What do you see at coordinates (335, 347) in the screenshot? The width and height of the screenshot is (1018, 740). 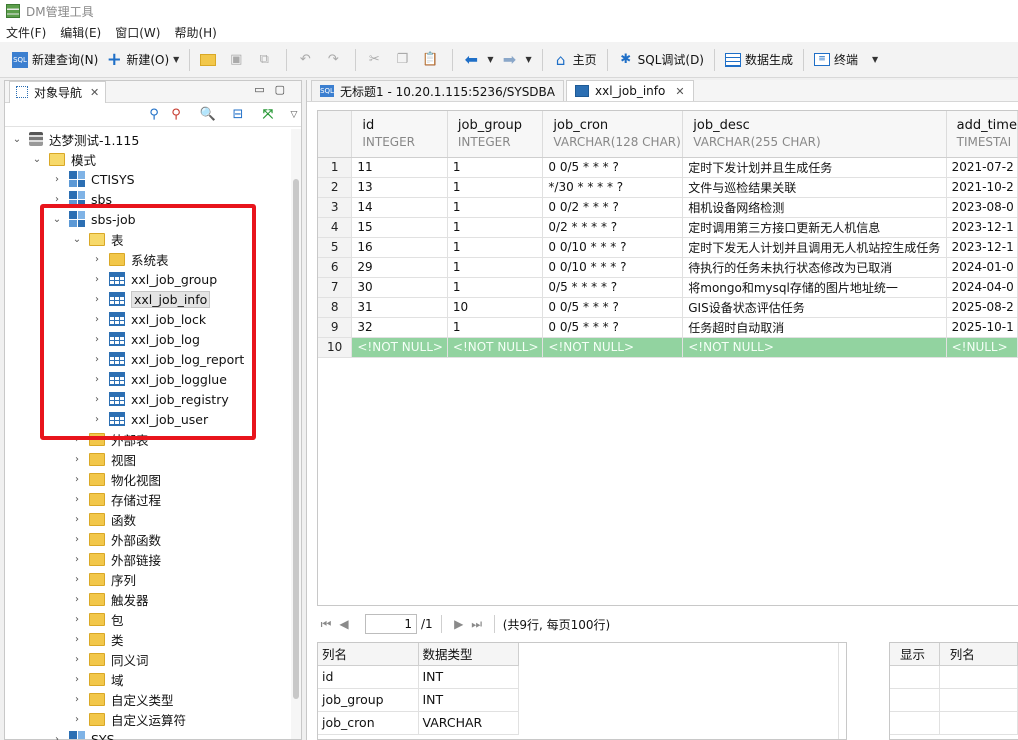 I see `row-number: 10` at bounding box center [335, 347].